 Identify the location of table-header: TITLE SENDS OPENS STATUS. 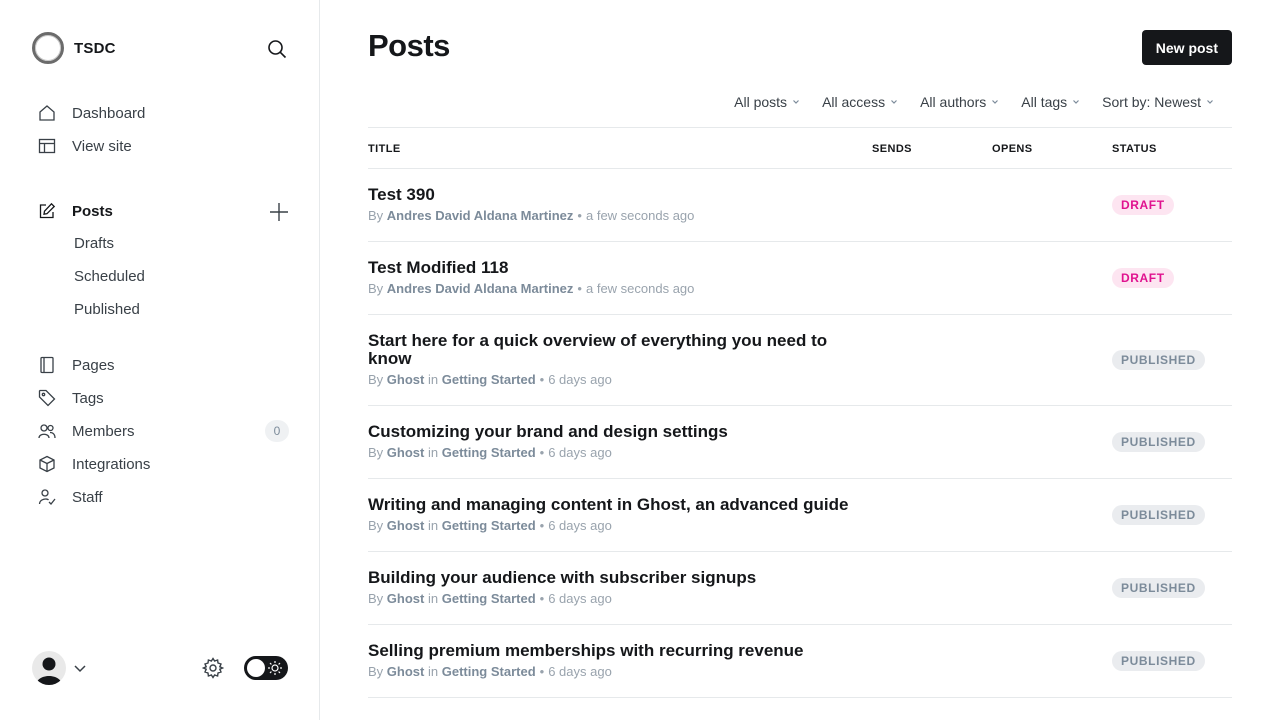
(800, 148).